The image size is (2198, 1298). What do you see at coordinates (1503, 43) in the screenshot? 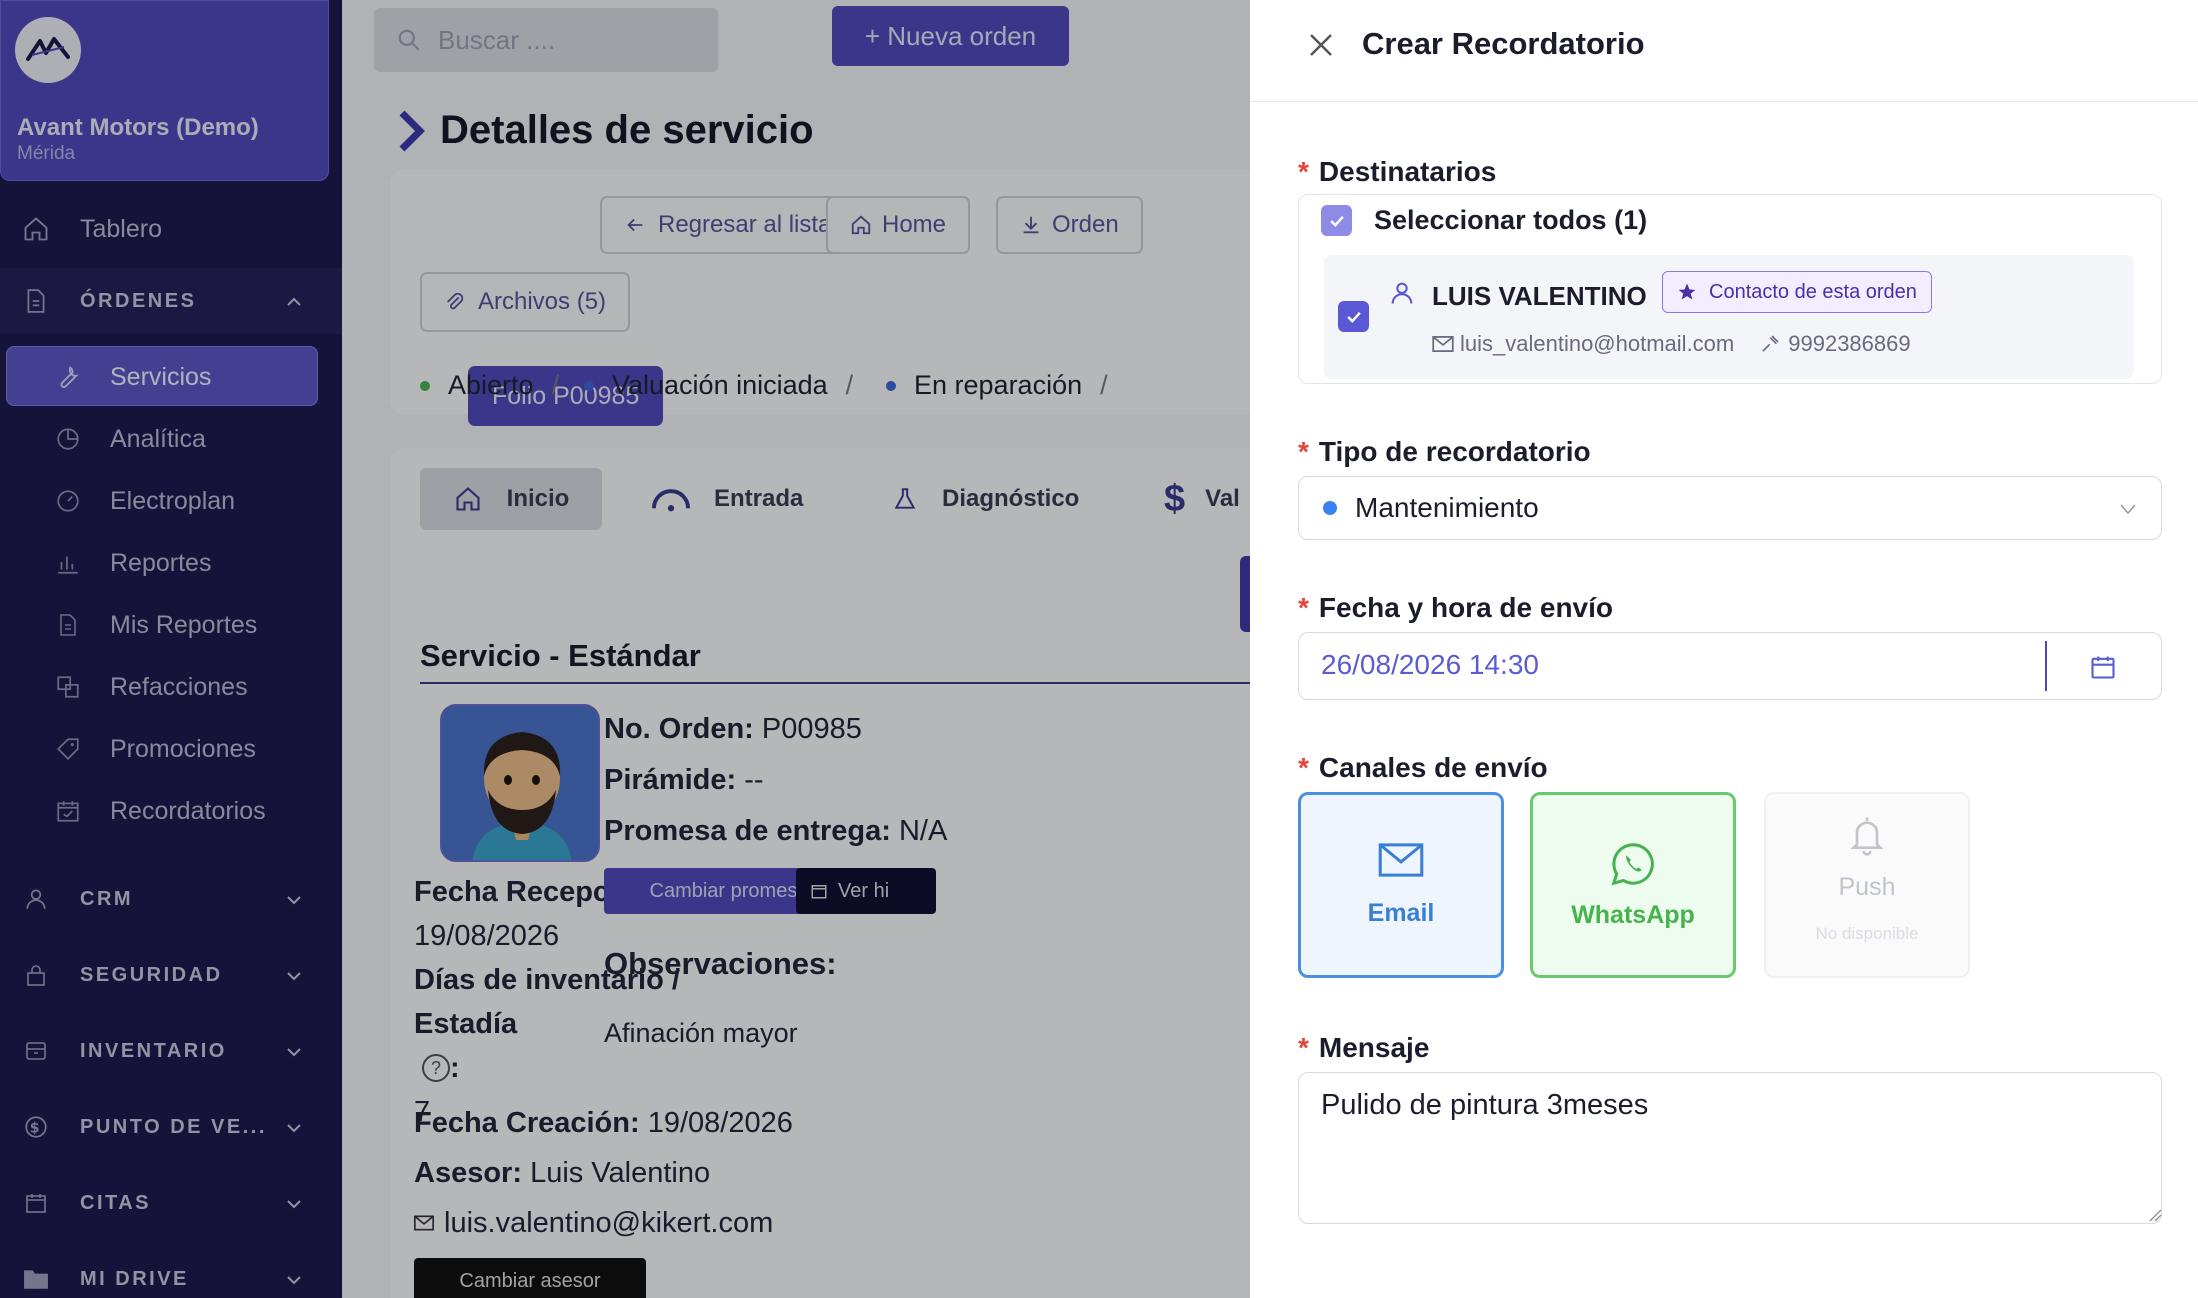
I see `drawer-title: Crear Recordatorio` at bounding box center [1503, 43].